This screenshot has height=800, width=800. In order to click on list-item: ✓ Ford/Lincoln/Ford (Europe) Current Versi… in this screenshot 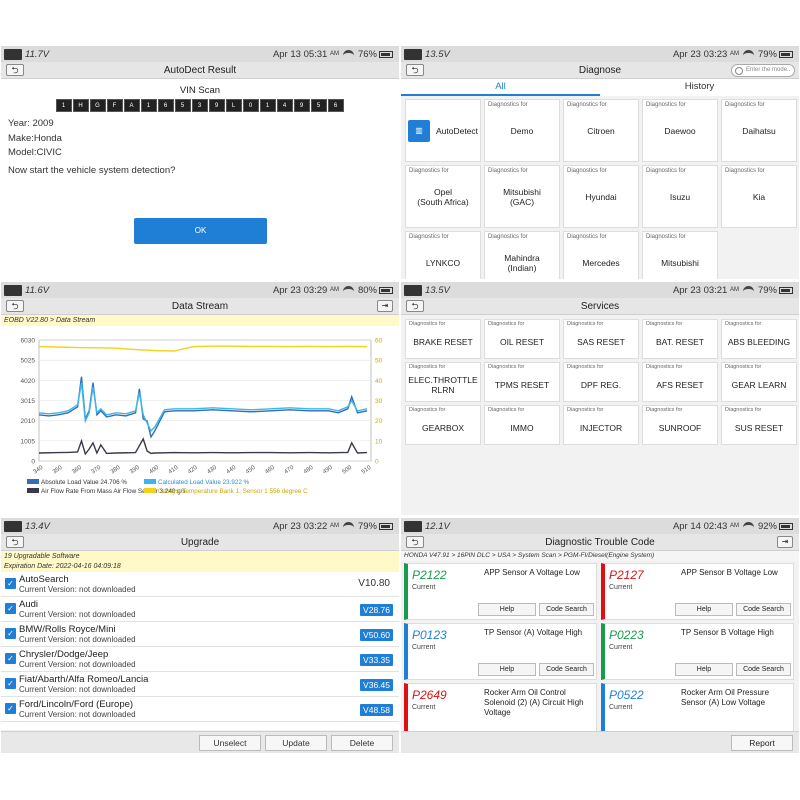, I will do `click(200, 709)`.